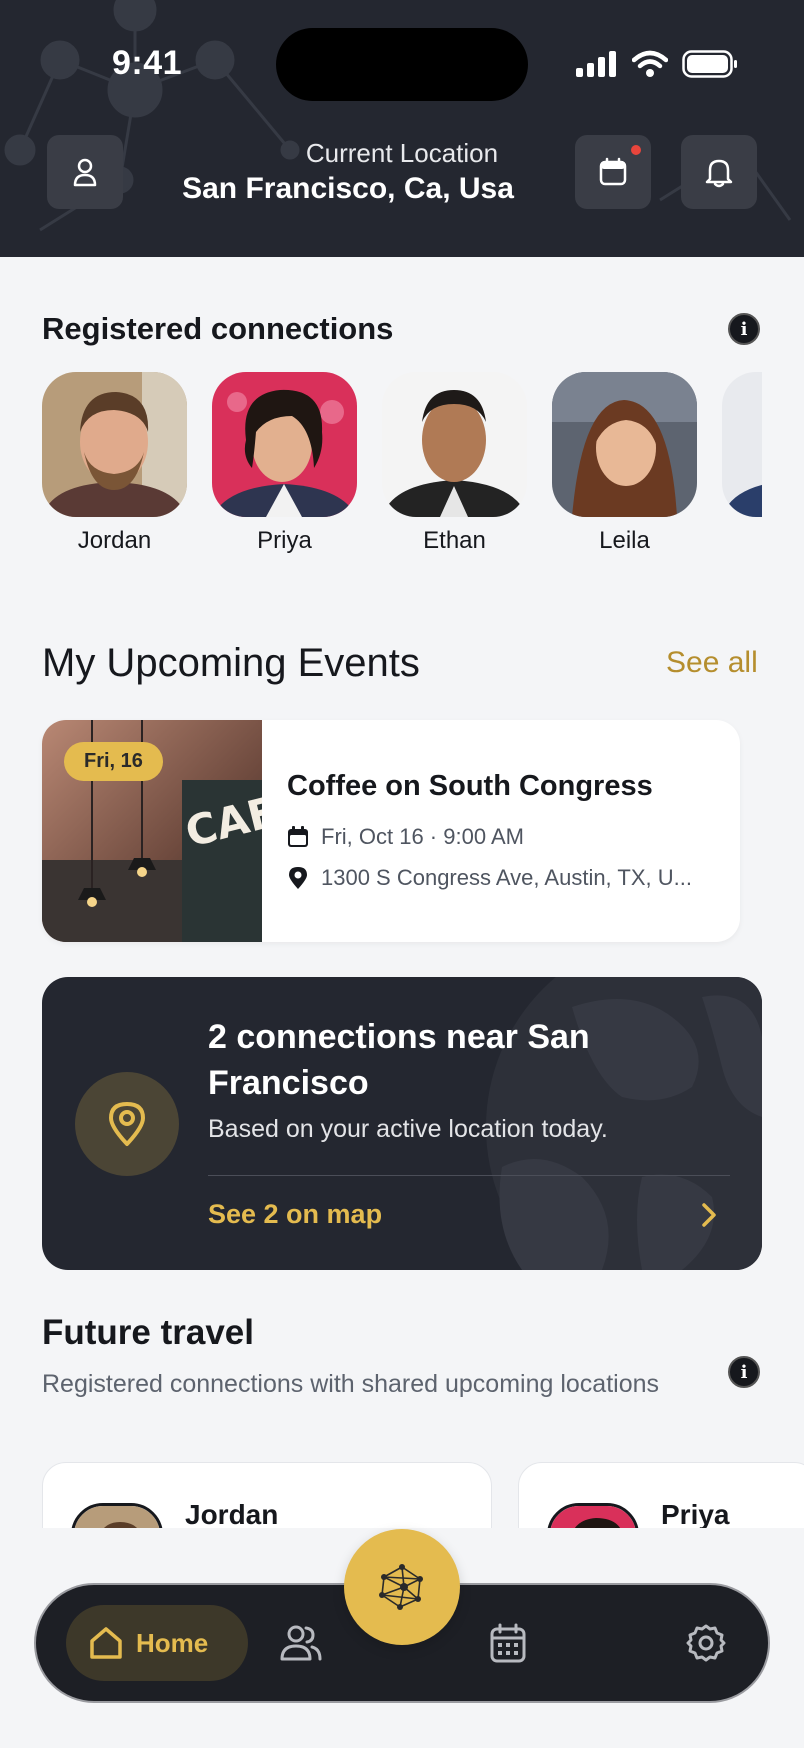  I want to click on event-datetime-row: Fri, Oct 16 · 9:00 AM, so click(405, 837).